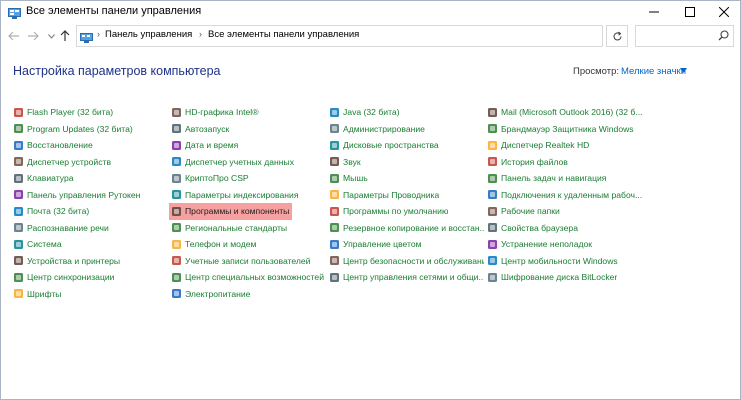 The image size is (741, 400). I want to click on control-panel-item: Диспетчер устройств, so click(90, 162).